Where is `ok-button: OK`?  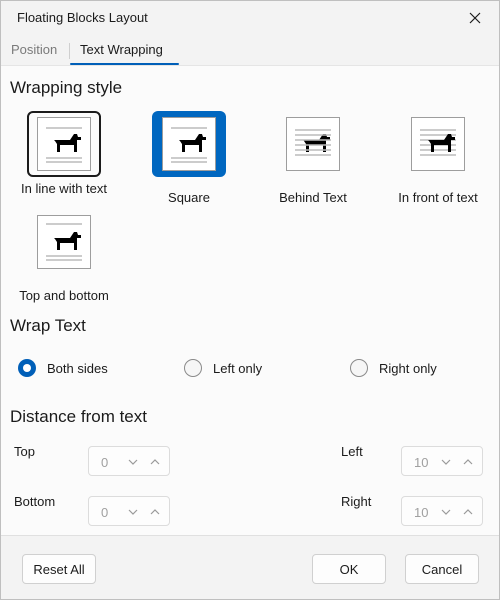
ok-button: OK is located at coordinates (349, 569).